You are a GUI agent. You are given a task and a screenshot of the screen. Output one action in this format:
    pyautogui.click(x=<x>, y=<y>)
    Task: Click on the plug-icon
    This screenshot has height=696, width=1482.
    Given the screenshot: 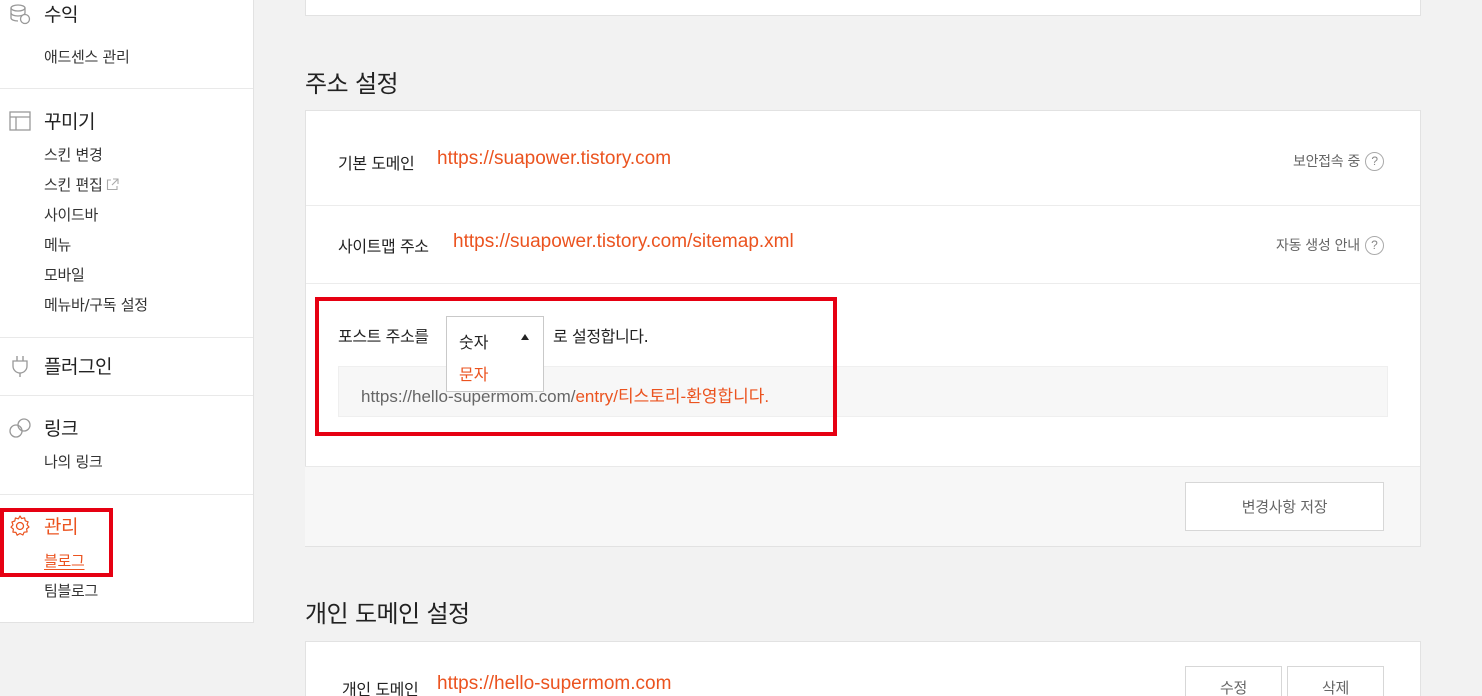 What is the action you would take?
    pyautogui.click(x=20, y=366)
    